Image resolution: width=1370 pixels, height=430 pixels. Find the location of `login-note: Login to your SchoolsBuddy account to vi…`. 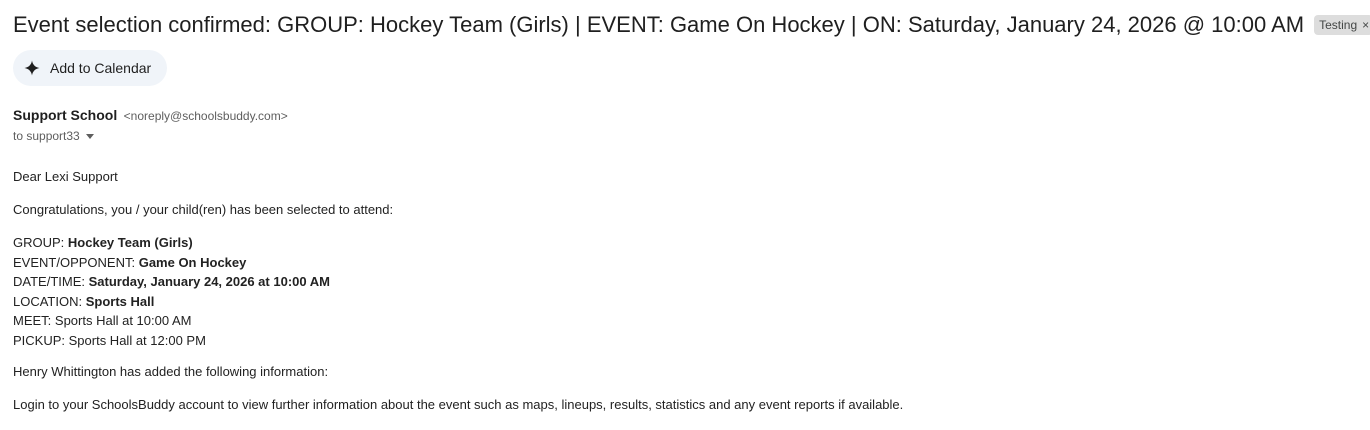

login-note: Login to your SchoolsBuddy account to vi… is located at coordinates (458, 404).